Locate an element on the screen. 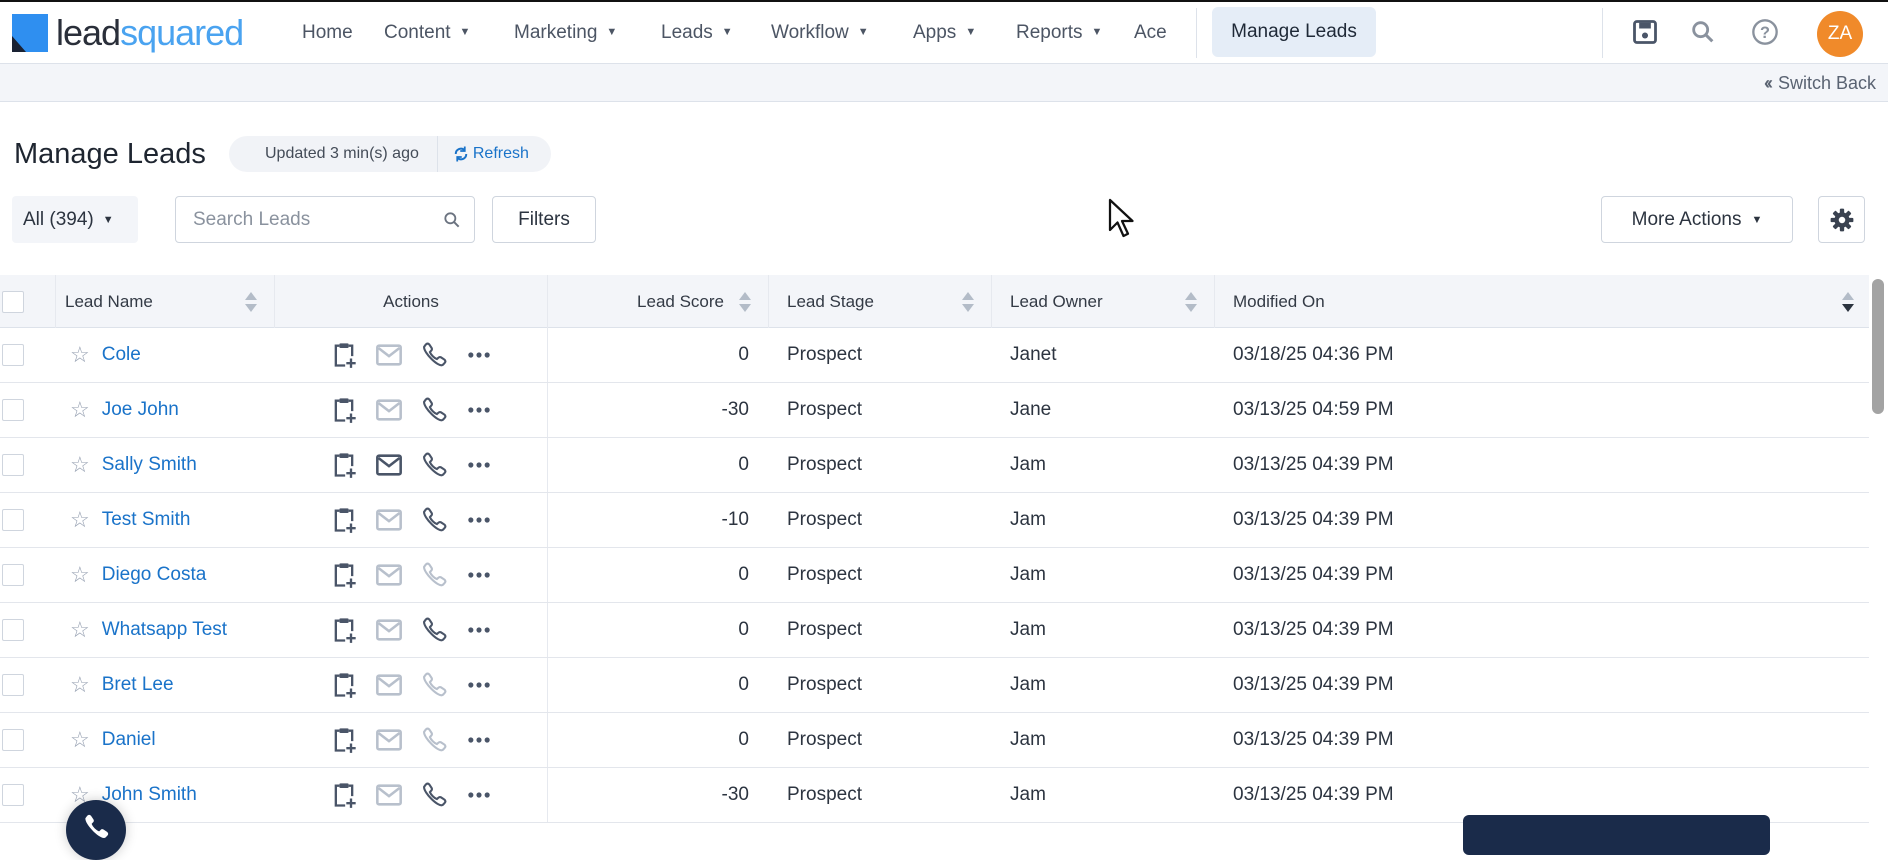  nav-home: Home is located at coordinates (327, 33).